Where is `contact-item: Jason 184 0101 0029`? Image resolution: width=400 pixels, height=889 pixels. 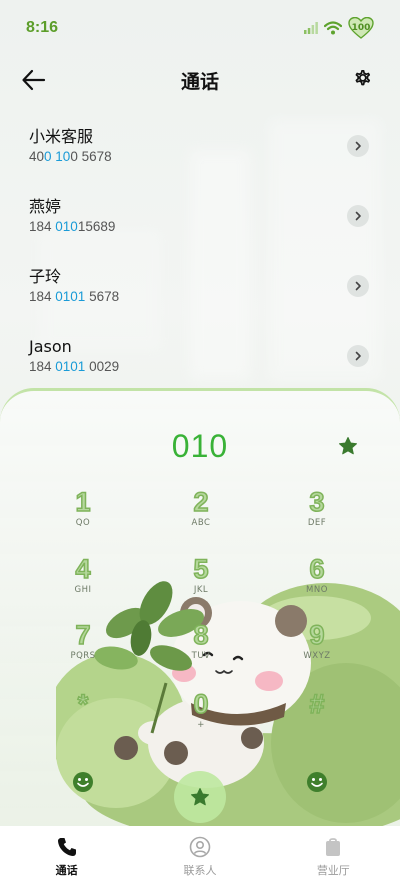
contact-item: Jason 184 0101 0029 is located at coordinates (200, 357).